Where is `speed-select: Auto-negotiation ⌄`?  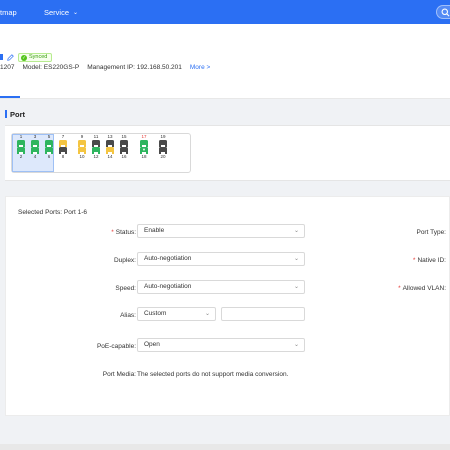 speed-select: Auto-negotiation ⌄ is located at coordinates (221, 287).